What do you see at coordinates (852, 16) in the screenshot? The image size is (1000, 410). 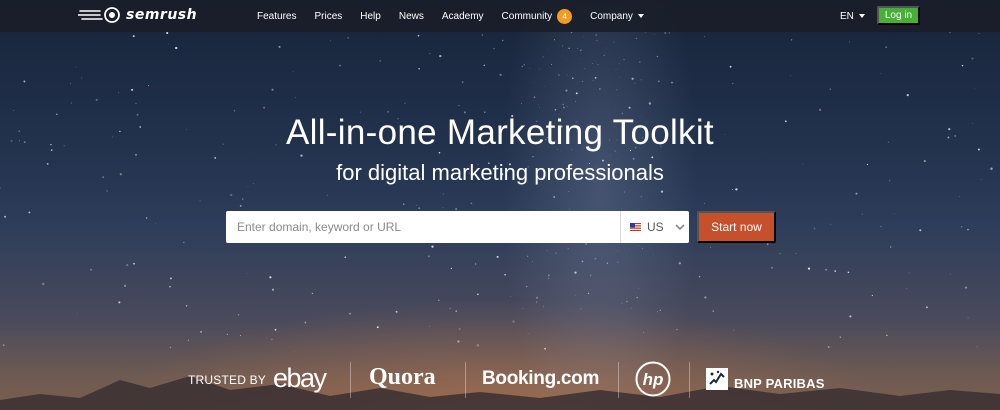 I see `language-selector: EN` at bounding box center [852, 16].